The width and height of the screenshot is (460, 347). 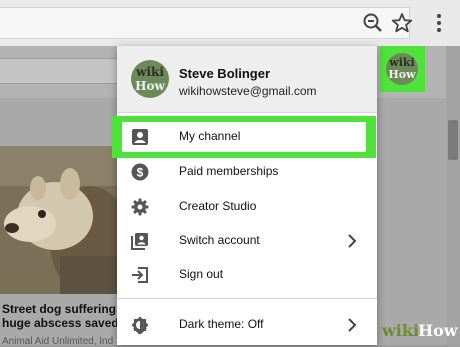 I want to click on kebab-menu-icon, so click(x=439, y=23).